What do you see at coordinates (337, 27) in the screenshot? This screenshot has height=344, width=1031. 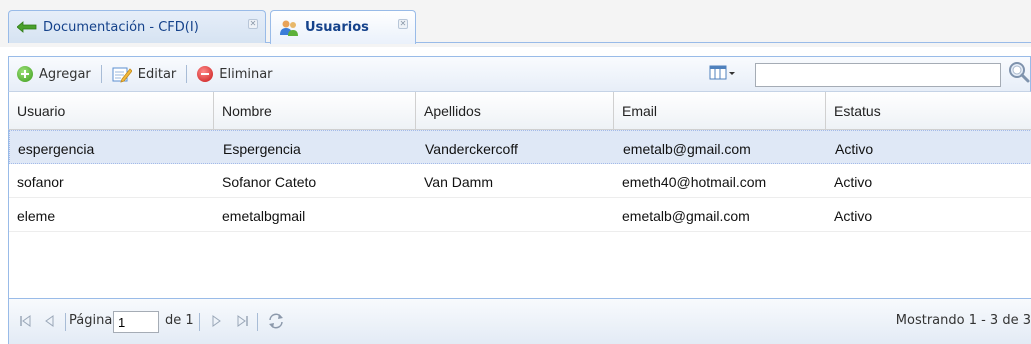 I see `tab-usuarios-label: Usuarios` at bounding box center [337, 27].